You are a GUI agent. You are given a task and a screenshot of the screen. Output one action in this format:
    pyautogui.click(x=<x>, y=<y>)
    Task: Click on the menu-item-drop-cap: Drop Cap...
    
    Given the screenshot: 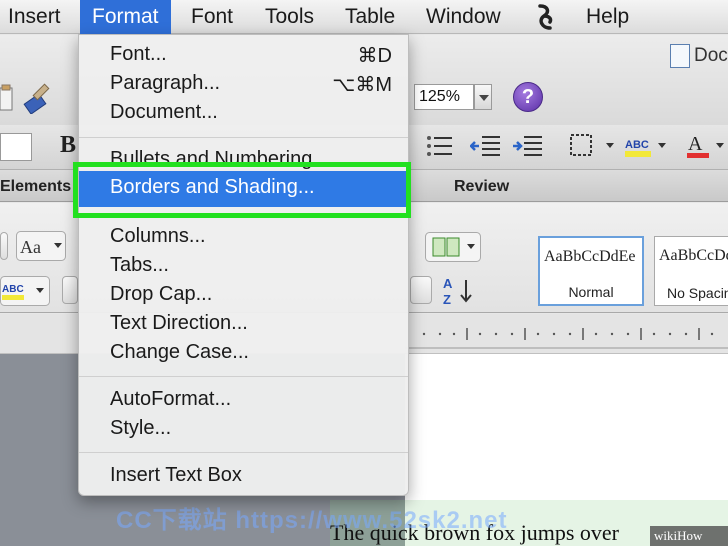 What is the action you would take?
    pyautogui.click(x=243, y=294)
    